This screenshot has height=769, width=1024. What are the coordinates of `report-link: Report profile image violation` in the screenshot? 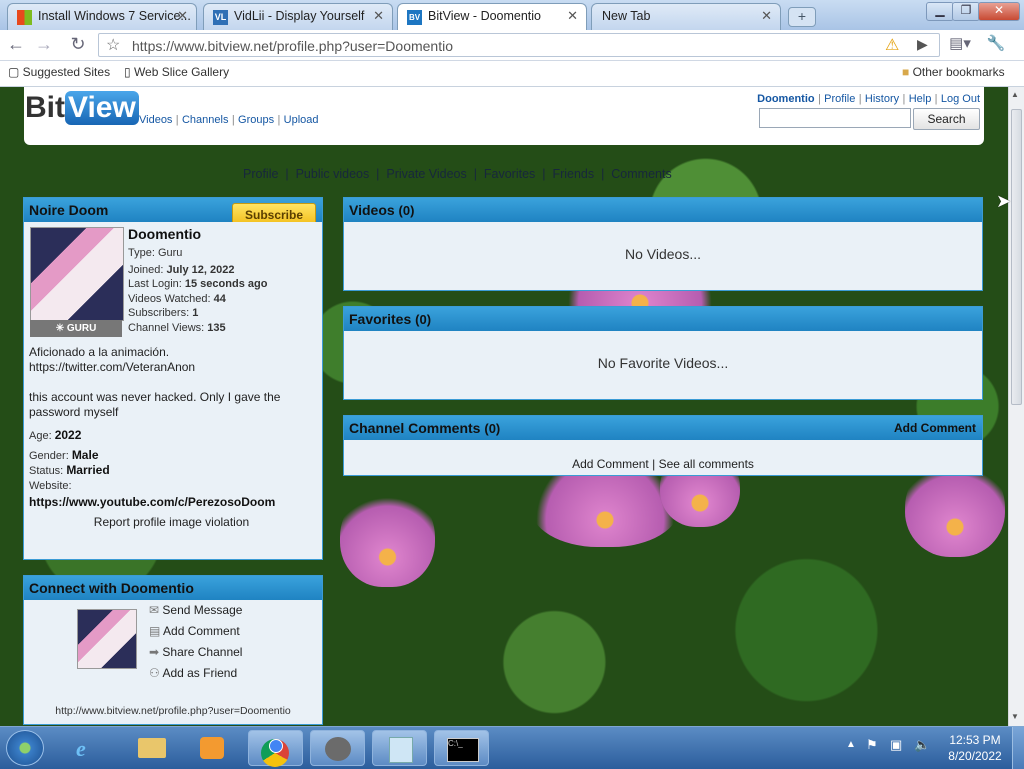 It's located at (171, 522).